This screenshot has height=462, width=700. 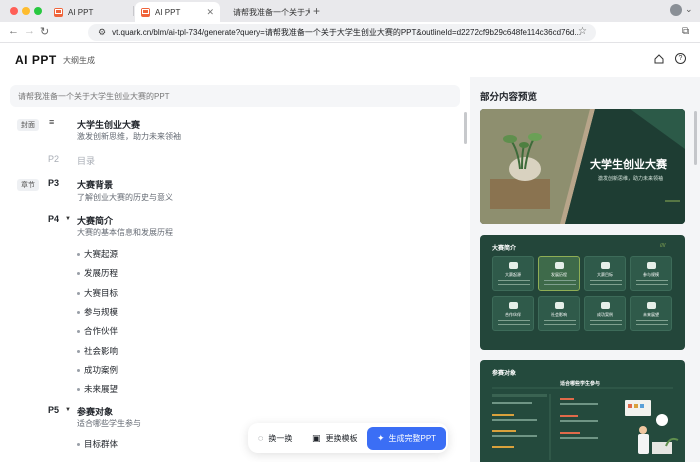 What do you see at coordinates (585, 423) in the screenshot?
I see `participants-illustration` at bounding box center [585, 423].